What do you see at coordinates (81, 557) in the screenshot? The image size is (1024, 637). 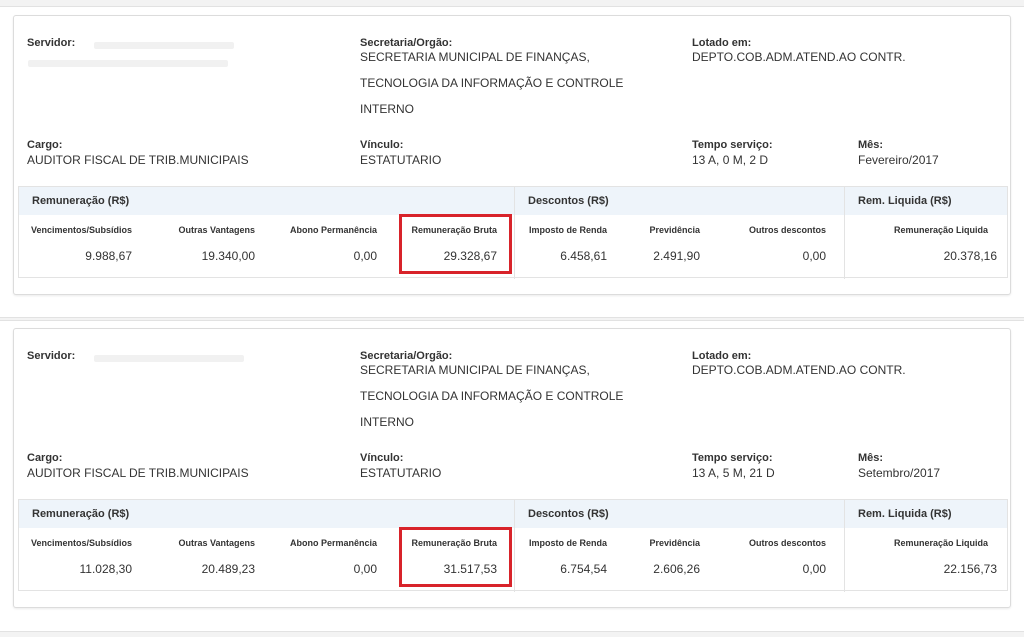 I see `col-vencimentos: Vencimentos/Subsídios 11.028,30` at bounding box center [81, 557].